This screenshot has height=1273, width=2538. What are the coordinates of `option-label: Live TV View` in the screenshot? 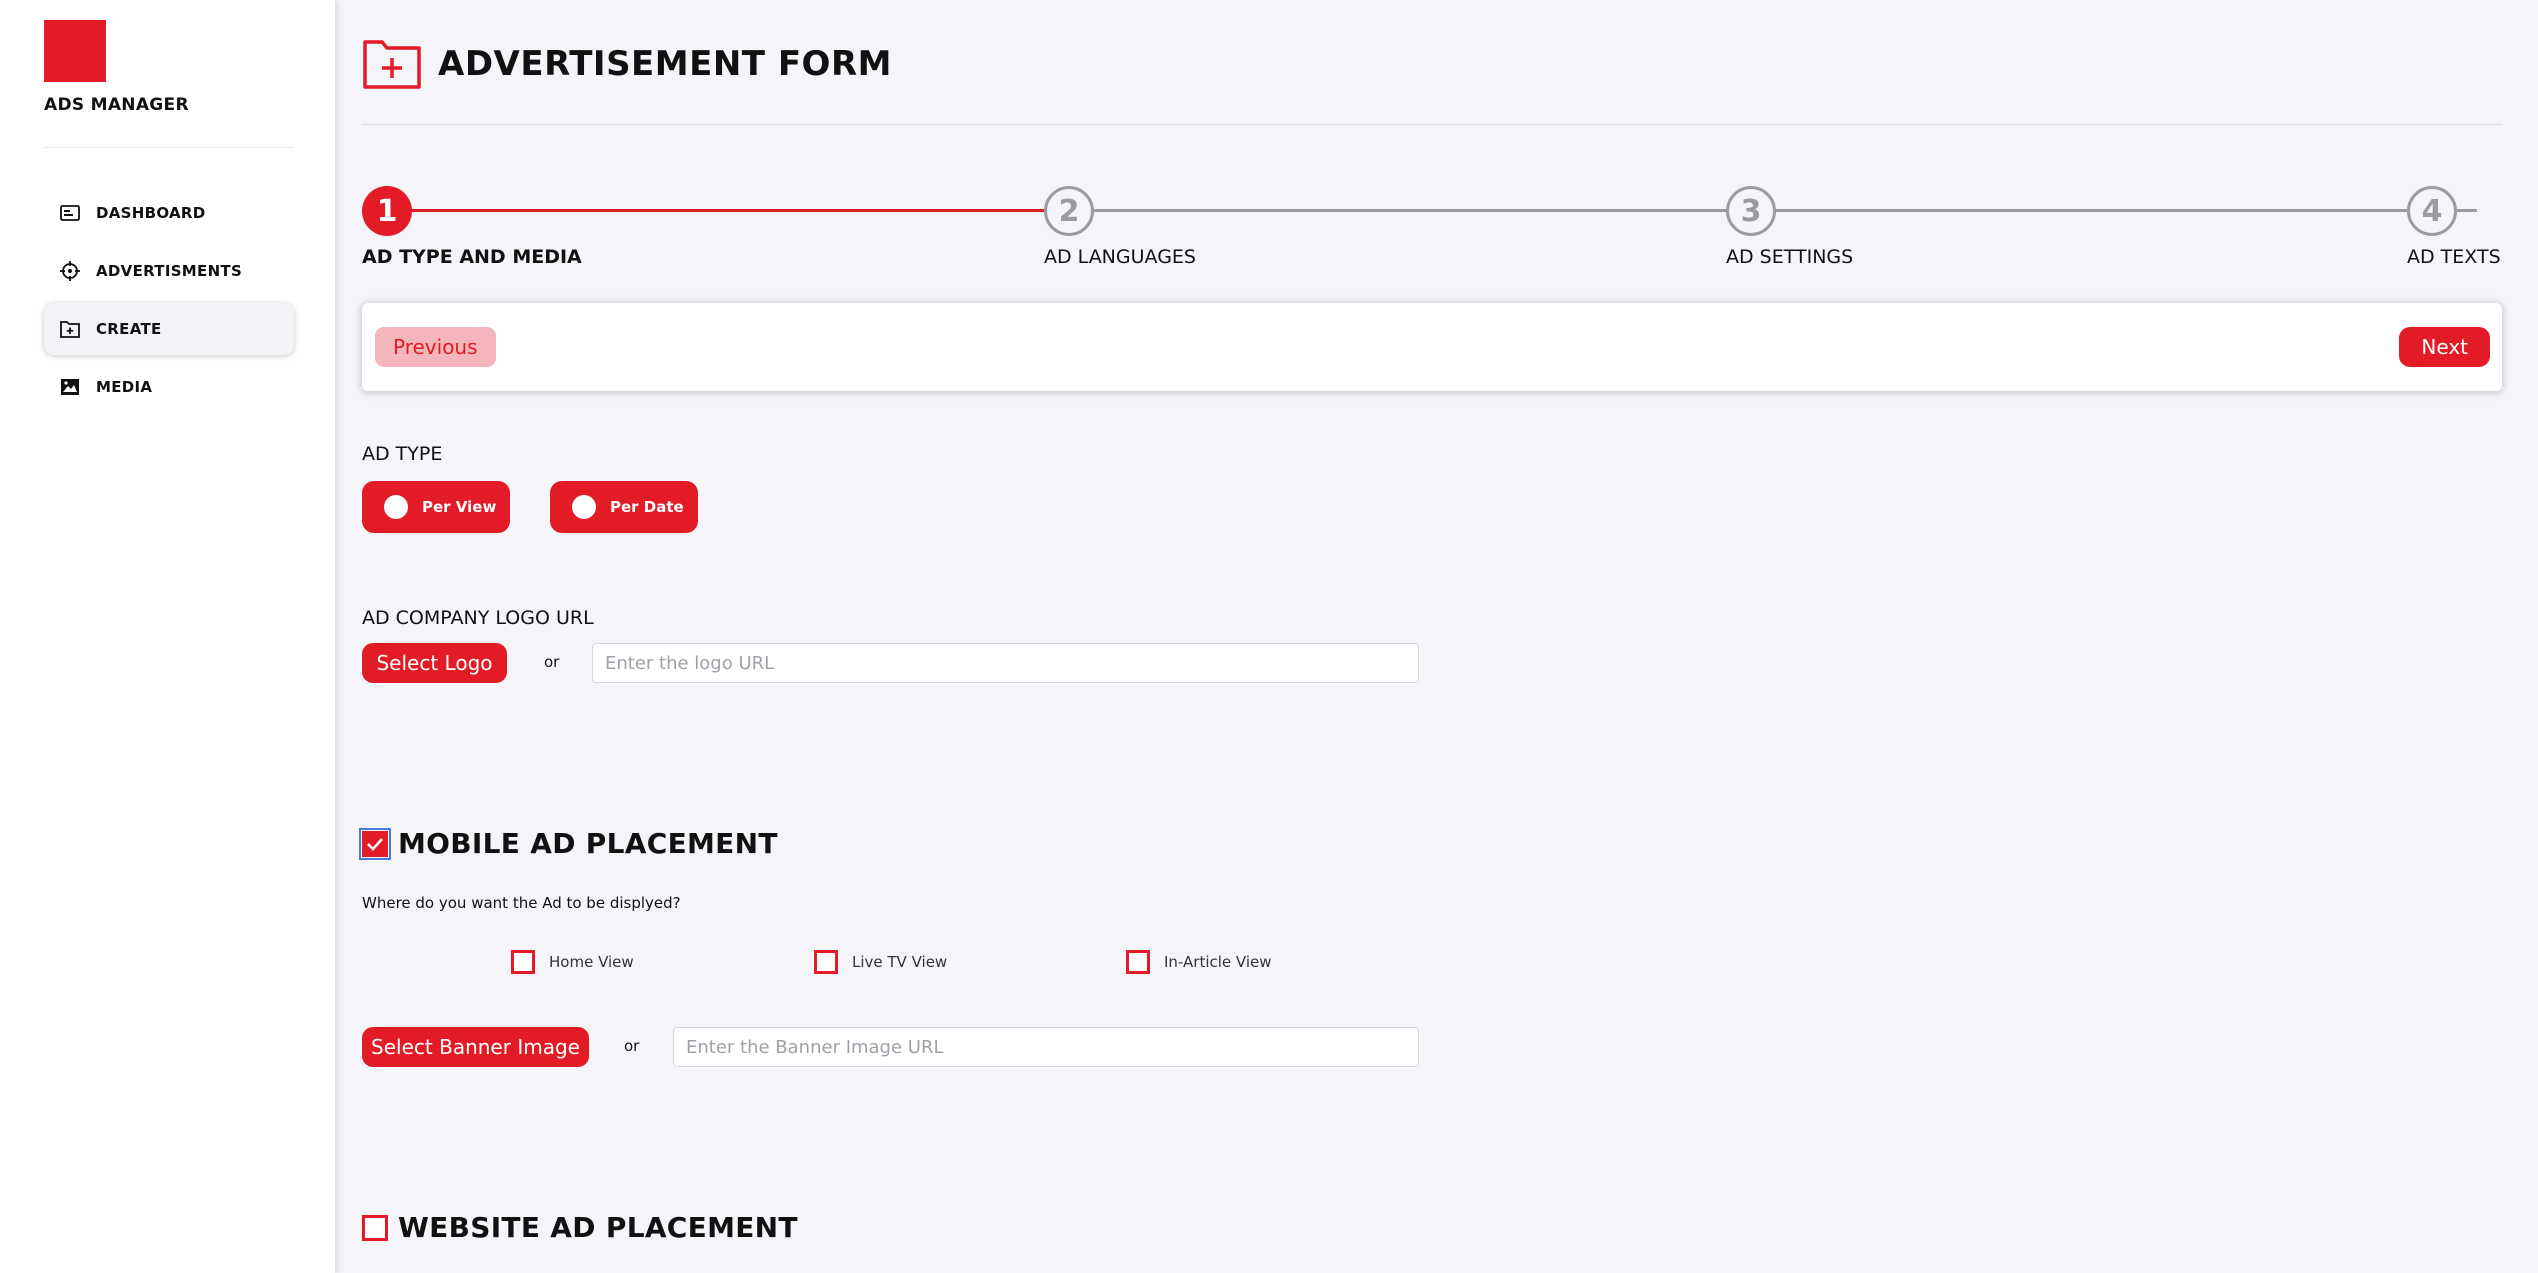 It's located at (900, 962).